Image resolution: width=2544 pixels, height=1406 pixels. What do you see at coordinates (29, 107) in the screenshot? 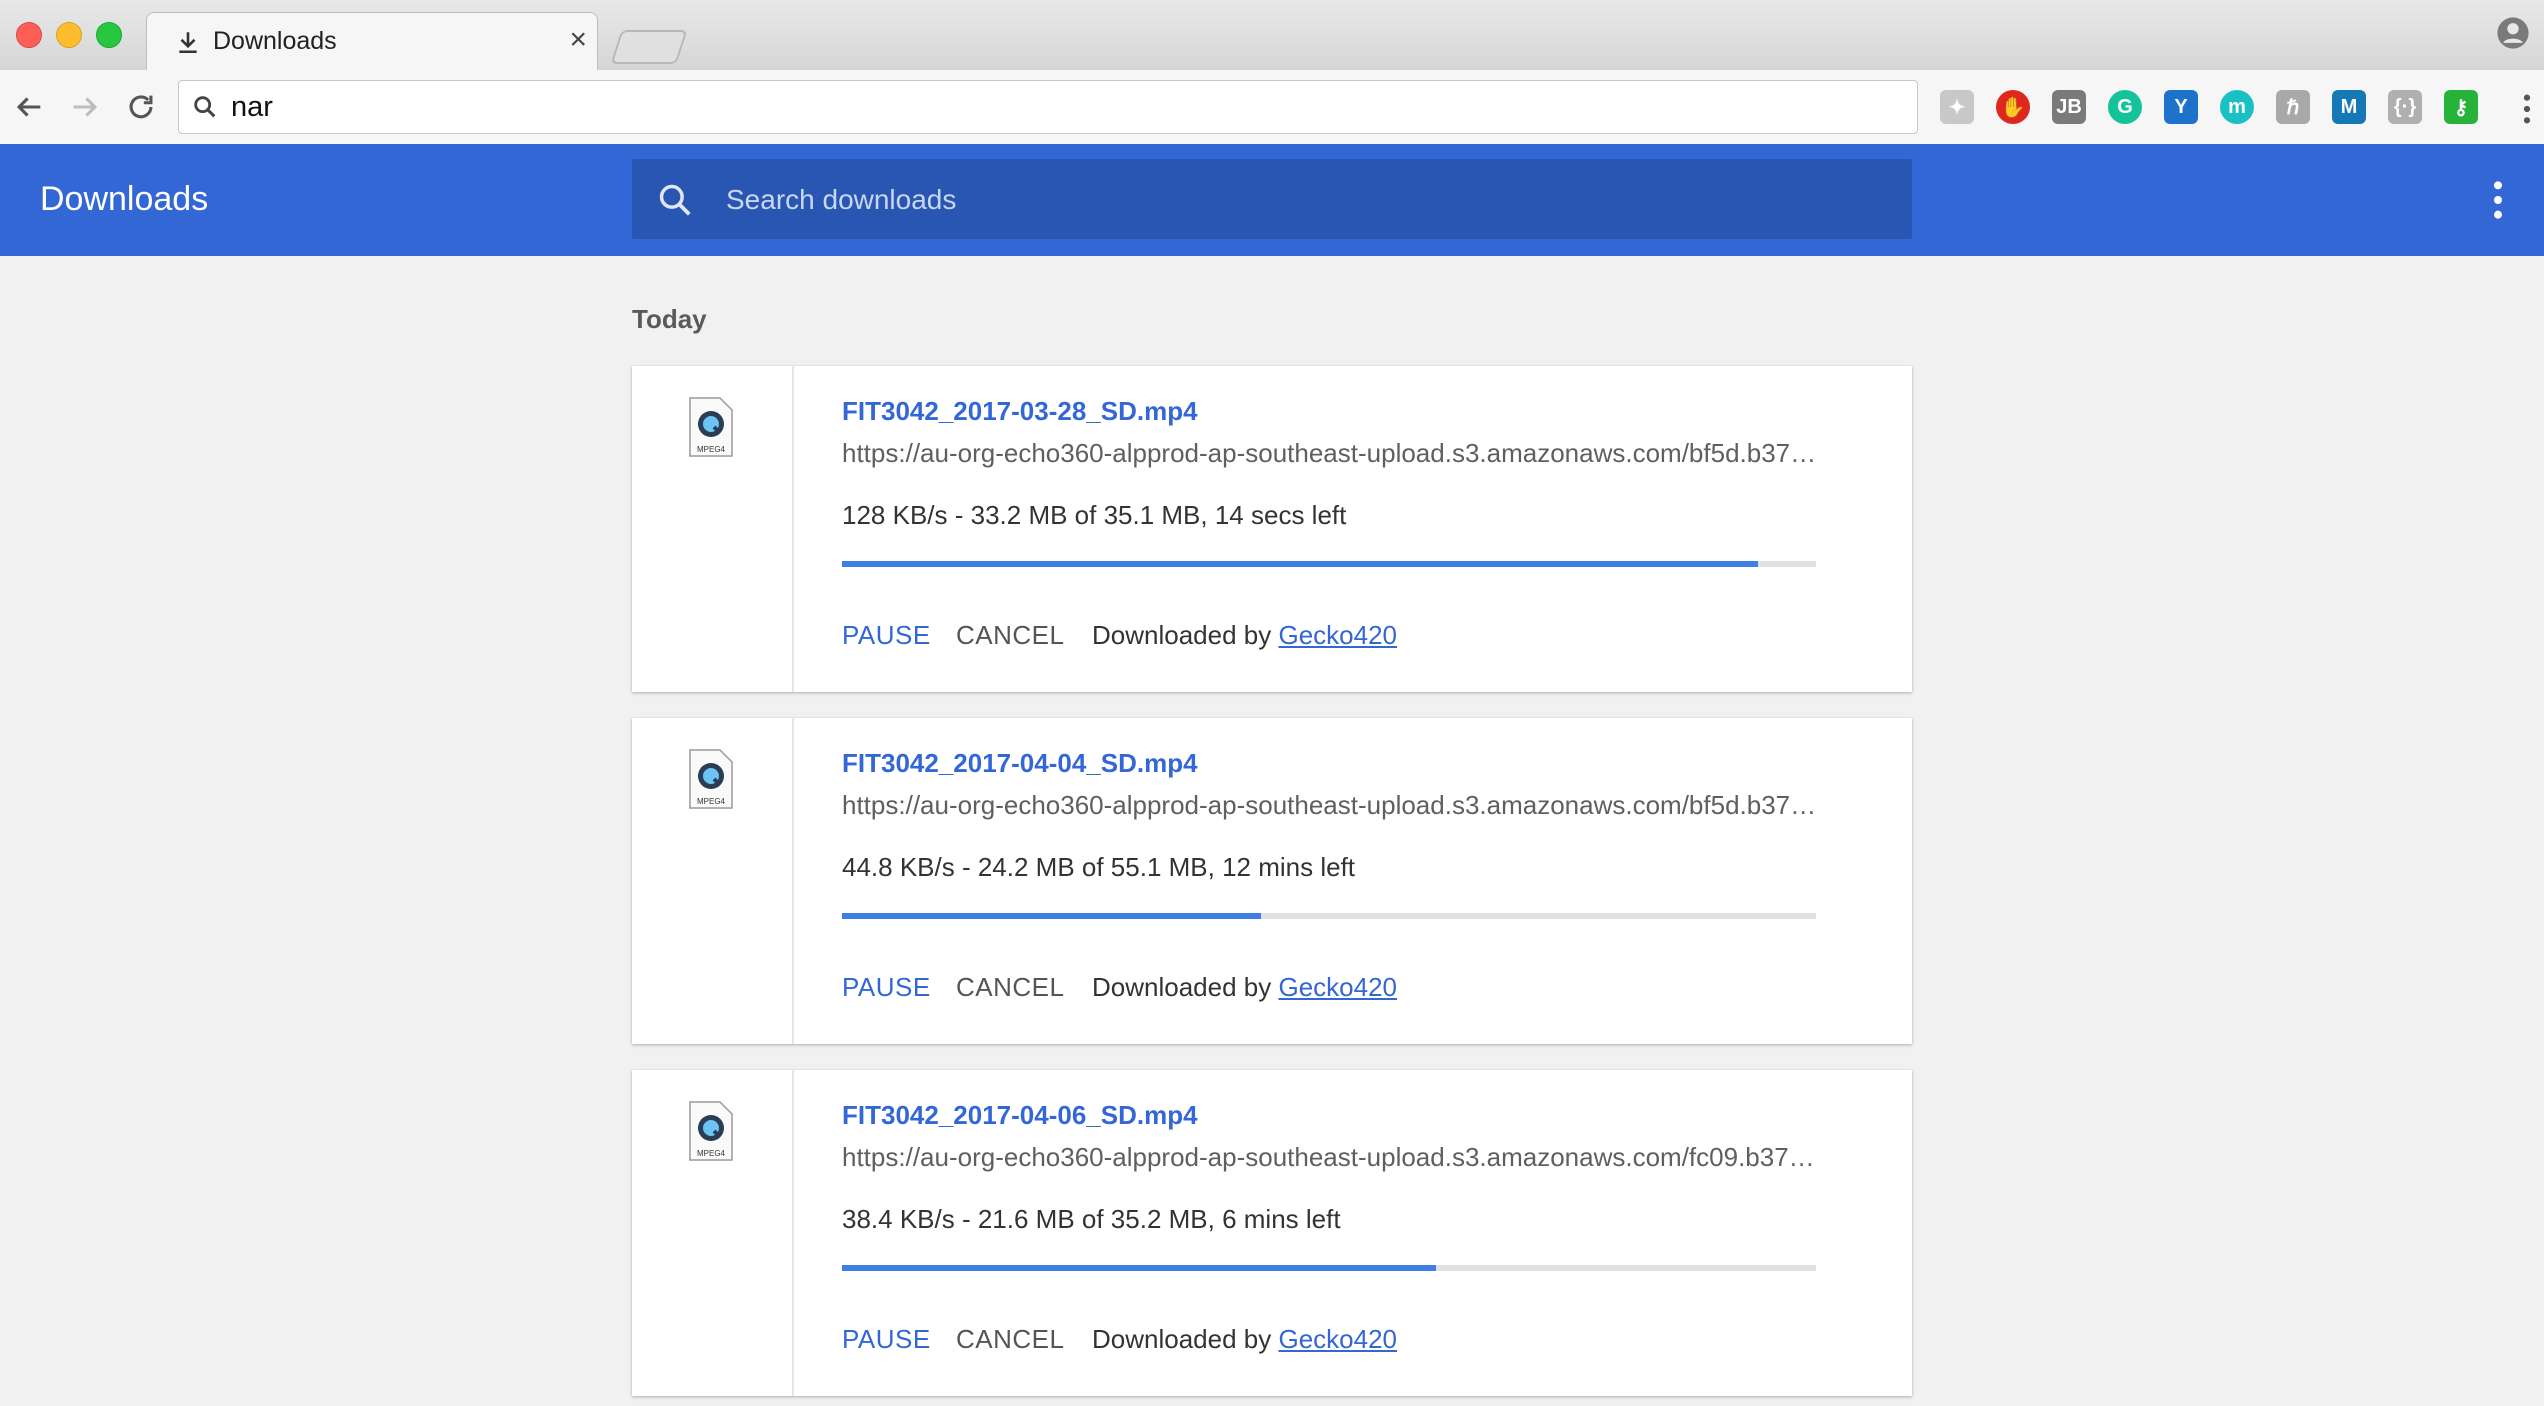
I see `back-arrow-icon` at bounding box center [29, 107].